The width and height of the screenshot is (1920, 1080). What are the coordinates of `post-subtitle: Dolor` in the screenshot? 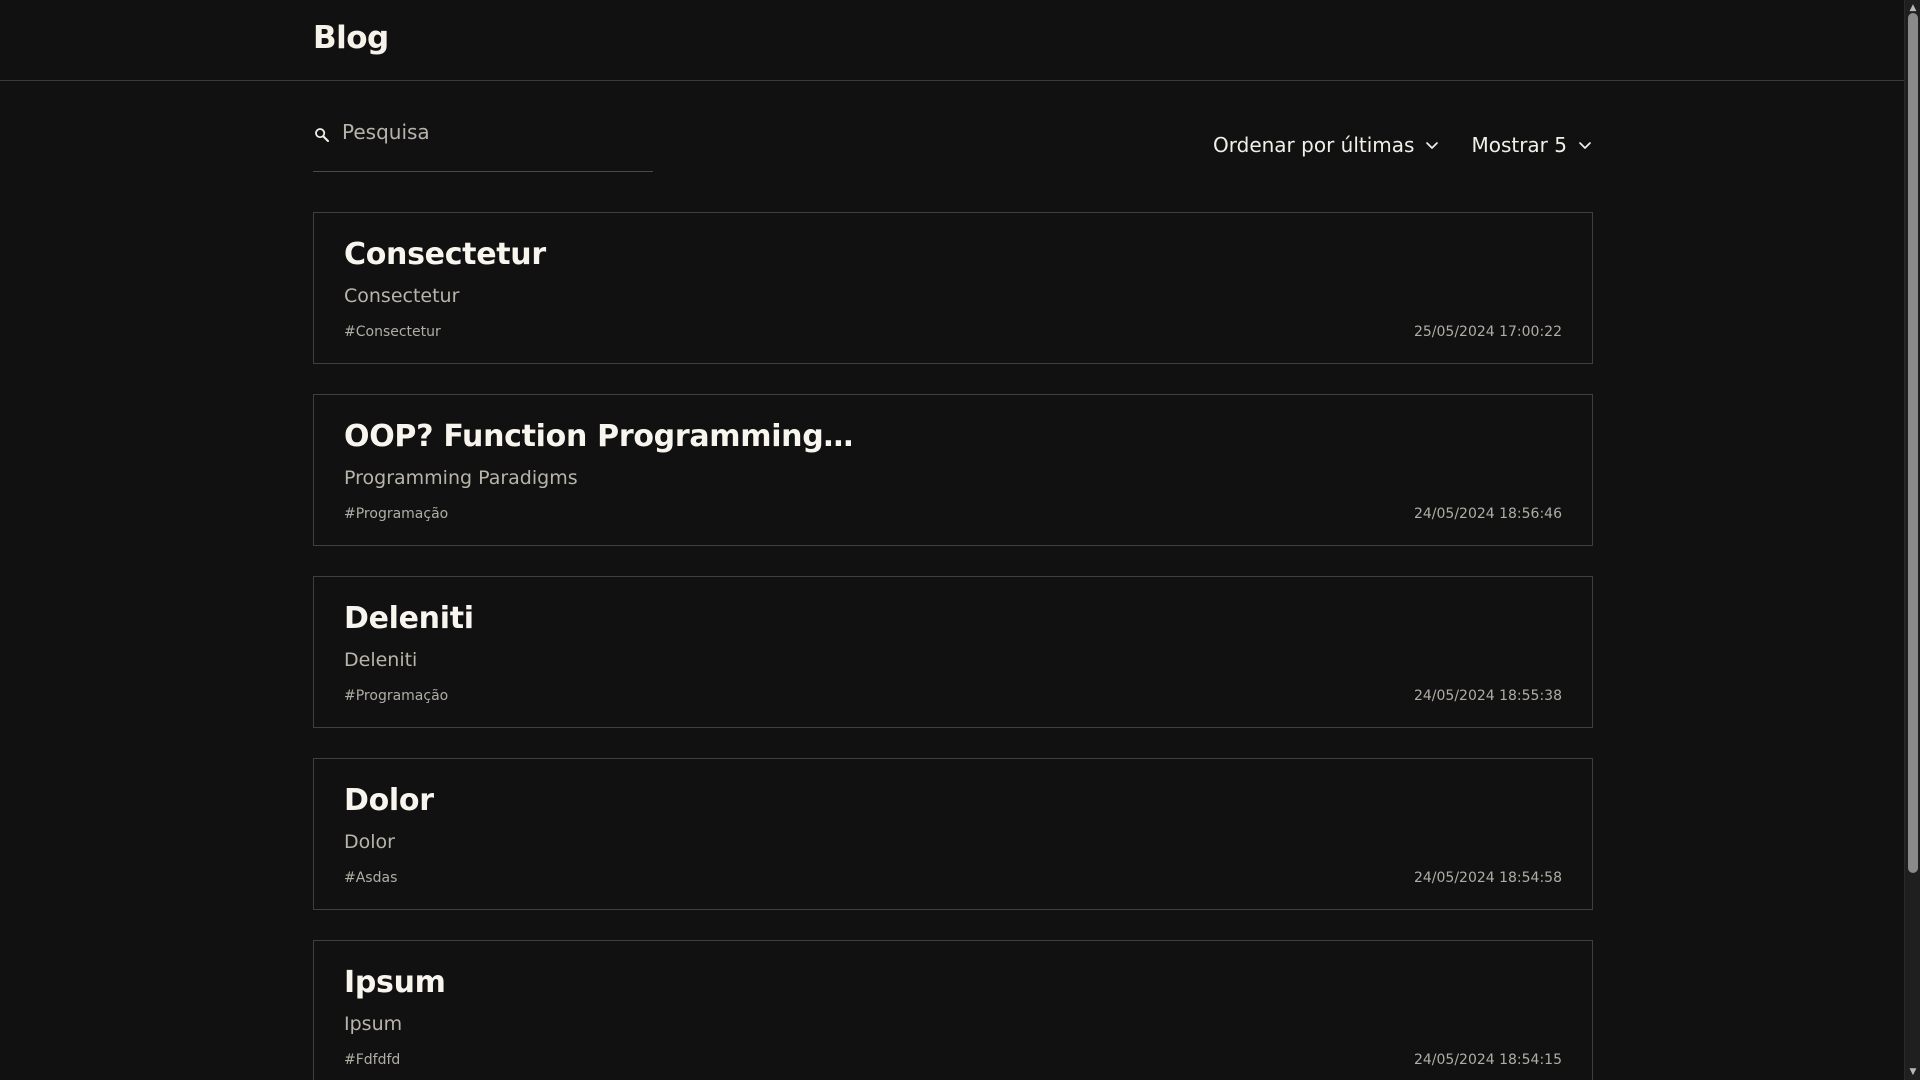 It's located at (369, 842).